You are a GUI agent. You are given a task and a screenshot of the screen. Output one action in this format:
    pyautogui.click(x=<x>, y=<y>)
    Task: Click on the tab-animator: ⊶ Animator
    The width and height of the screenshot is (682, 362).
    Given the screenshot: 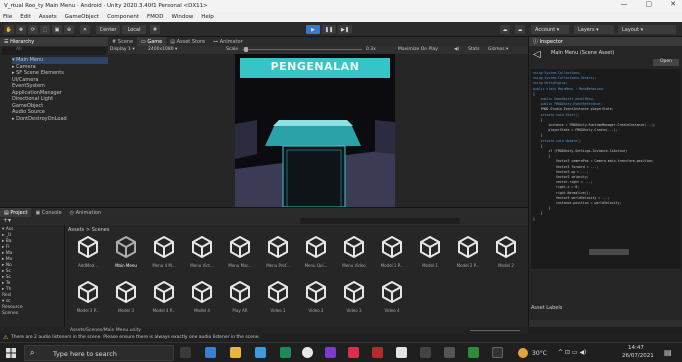 What is the action you would take?
    pyautogui.click(x=228, y=41)
    